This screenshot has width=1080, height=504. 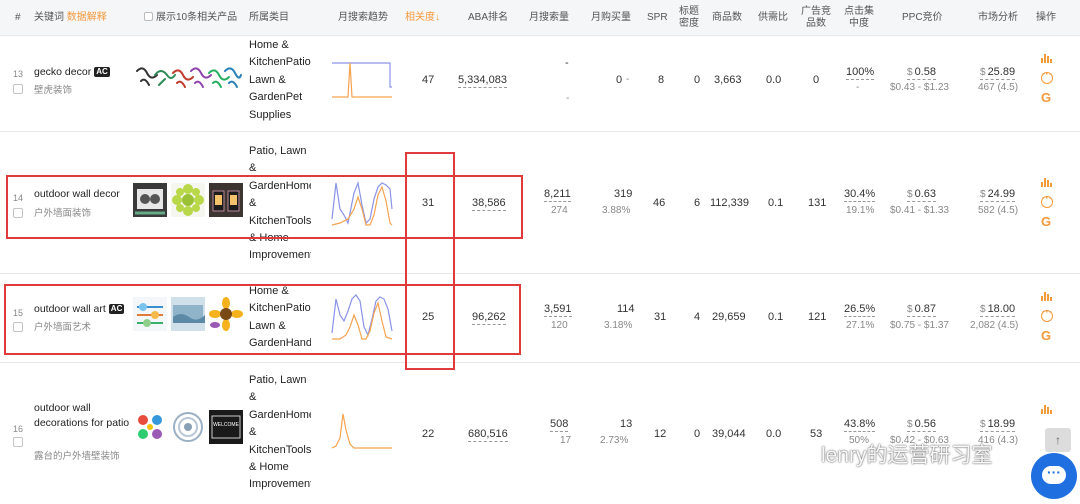 I want to click on ppc-value: $0.58, so click(x=921, y=73).